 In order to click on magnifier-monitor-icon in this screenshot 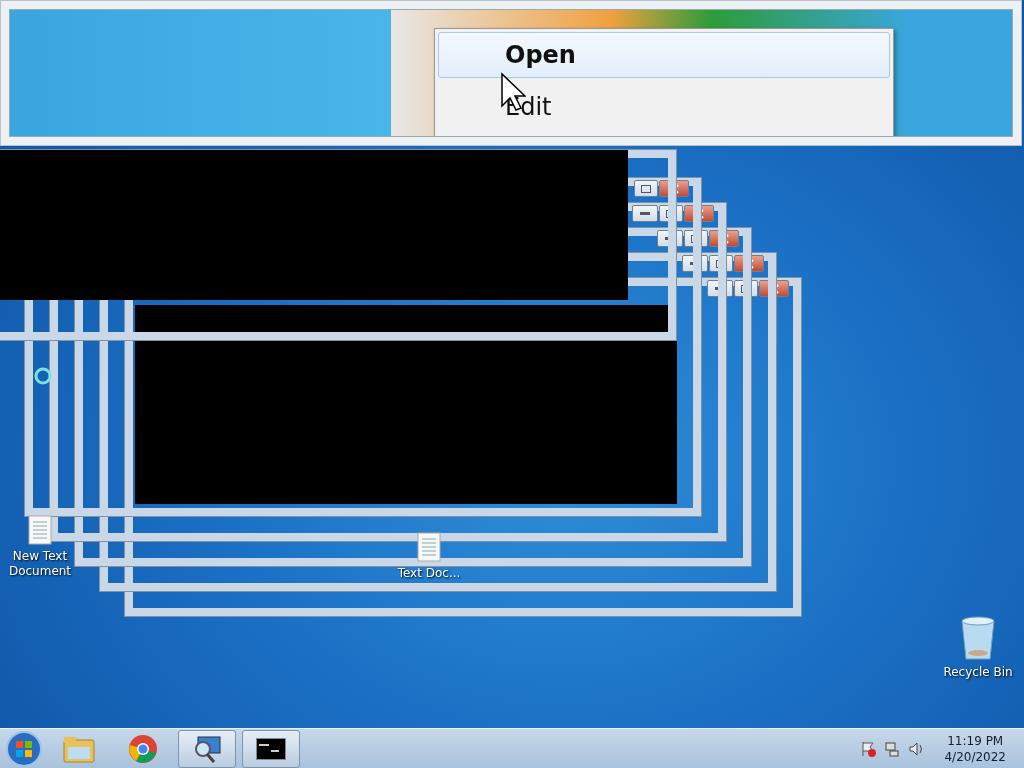, I will do `click(207, 748)`.